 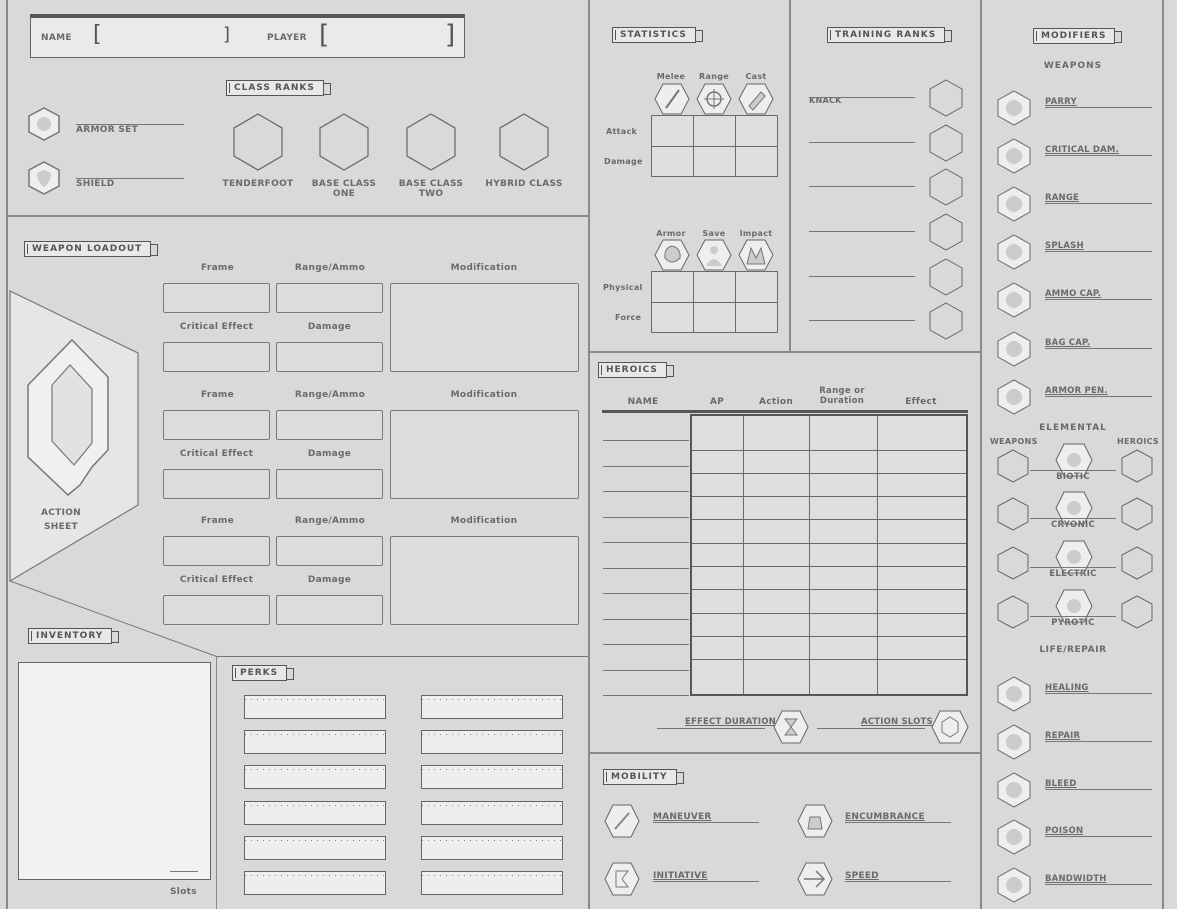 I want to click on frame-field, so click(x=216, y=298).